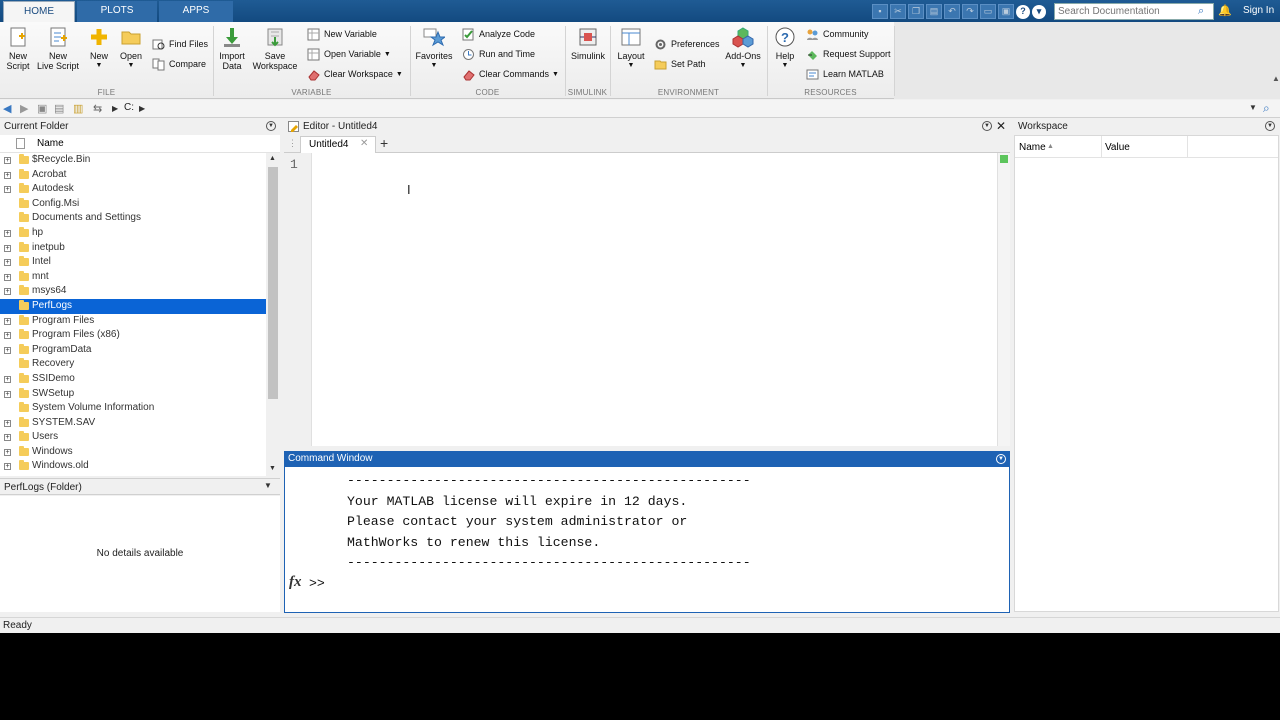 The image size is (1280, 720). Describe the element at coordinates (1032, 147) in the screenshot. I see `workspace-name-column: Name` at that location.